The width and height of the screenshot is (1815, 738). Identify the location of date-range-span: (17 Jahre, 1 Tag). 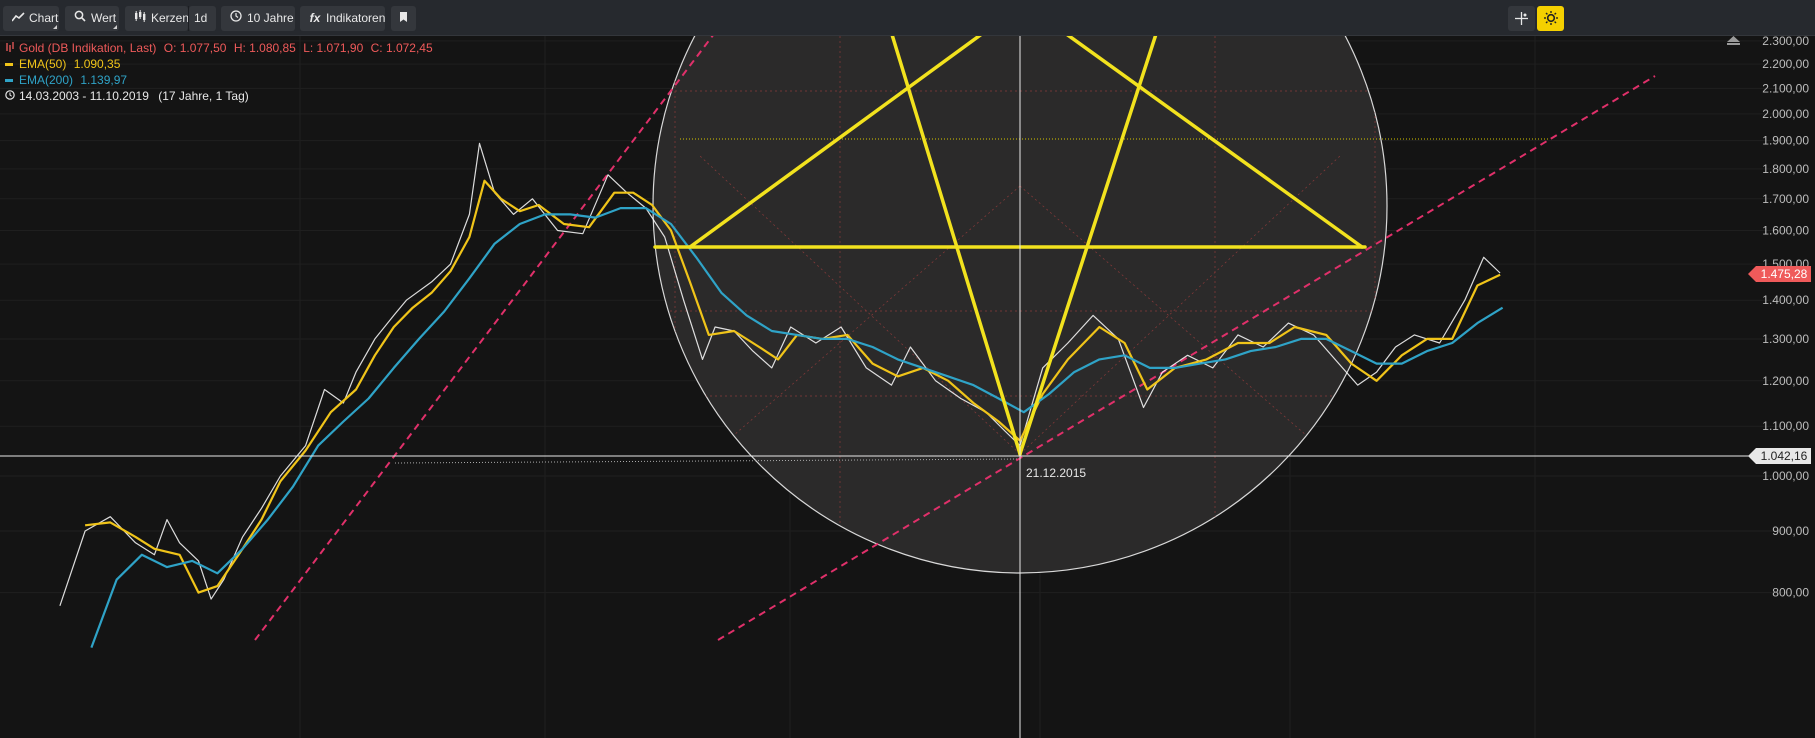
(203, 96).